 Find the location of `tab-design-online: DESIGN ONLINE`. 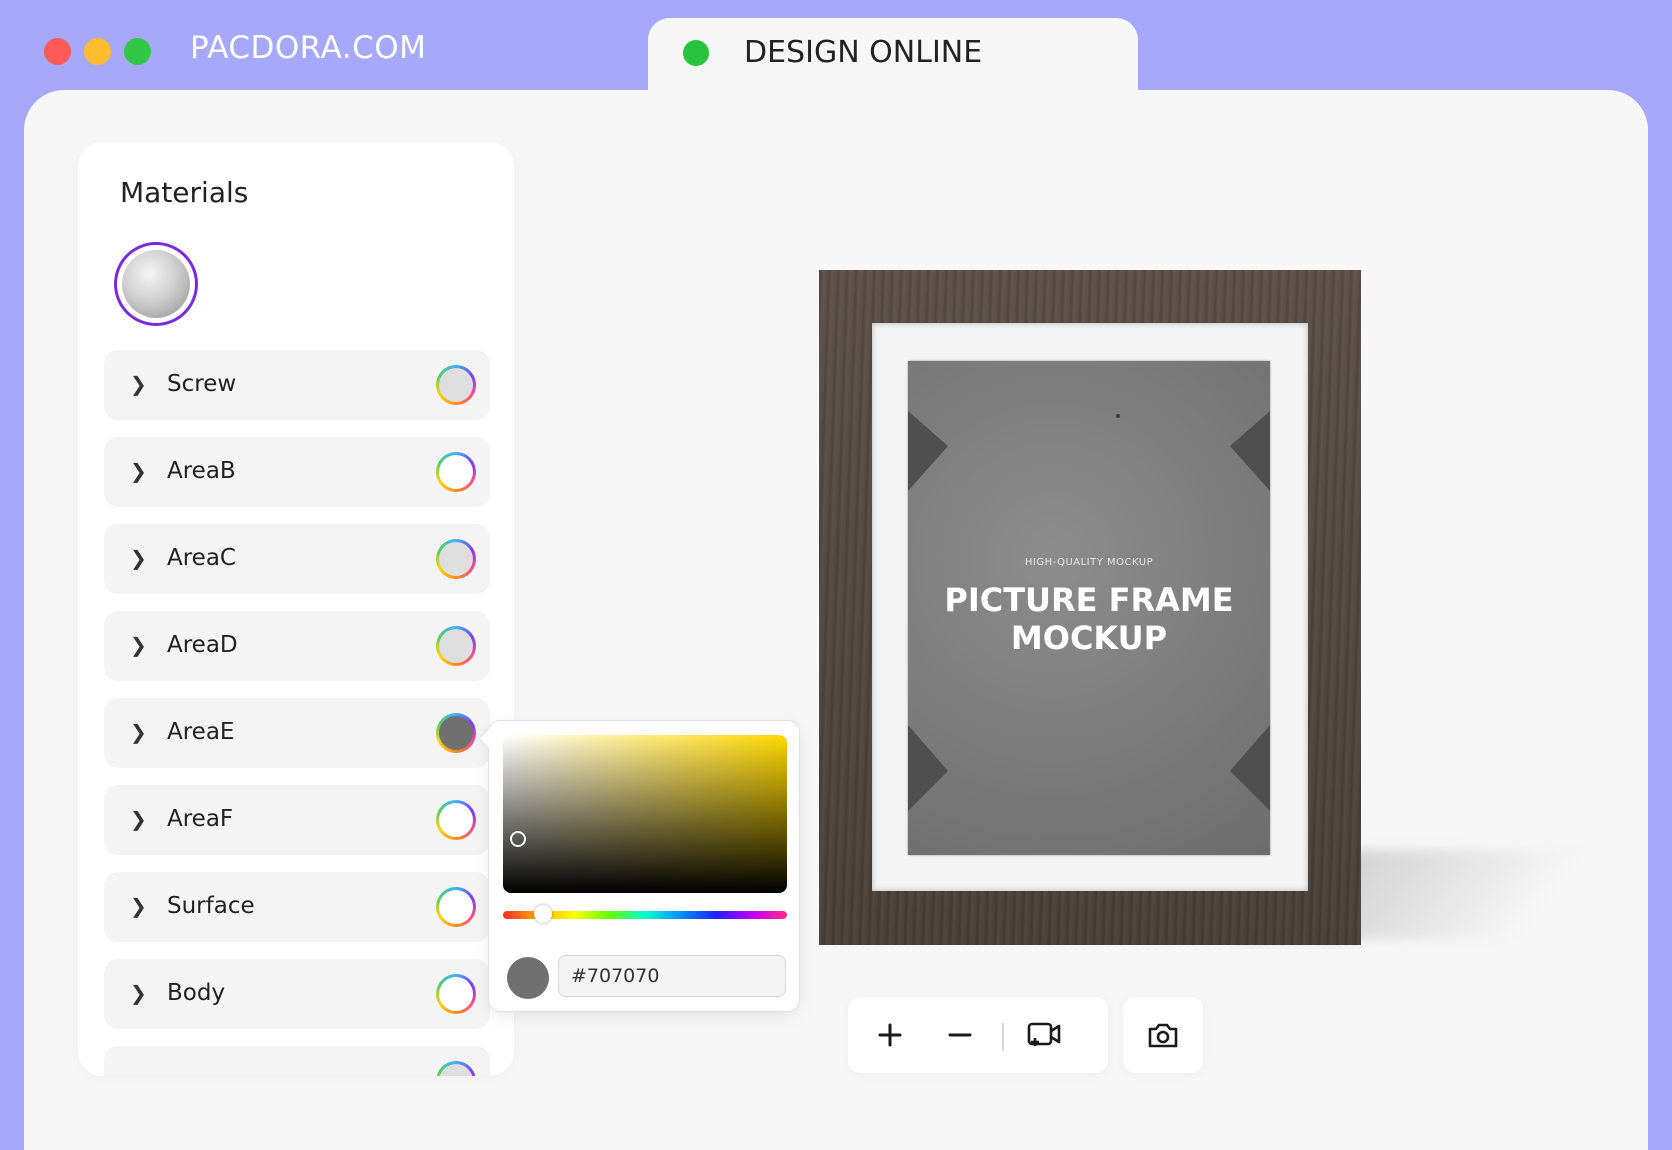

tab-design-online: DESIGN ONLINE is located at coordinates (893, 56).